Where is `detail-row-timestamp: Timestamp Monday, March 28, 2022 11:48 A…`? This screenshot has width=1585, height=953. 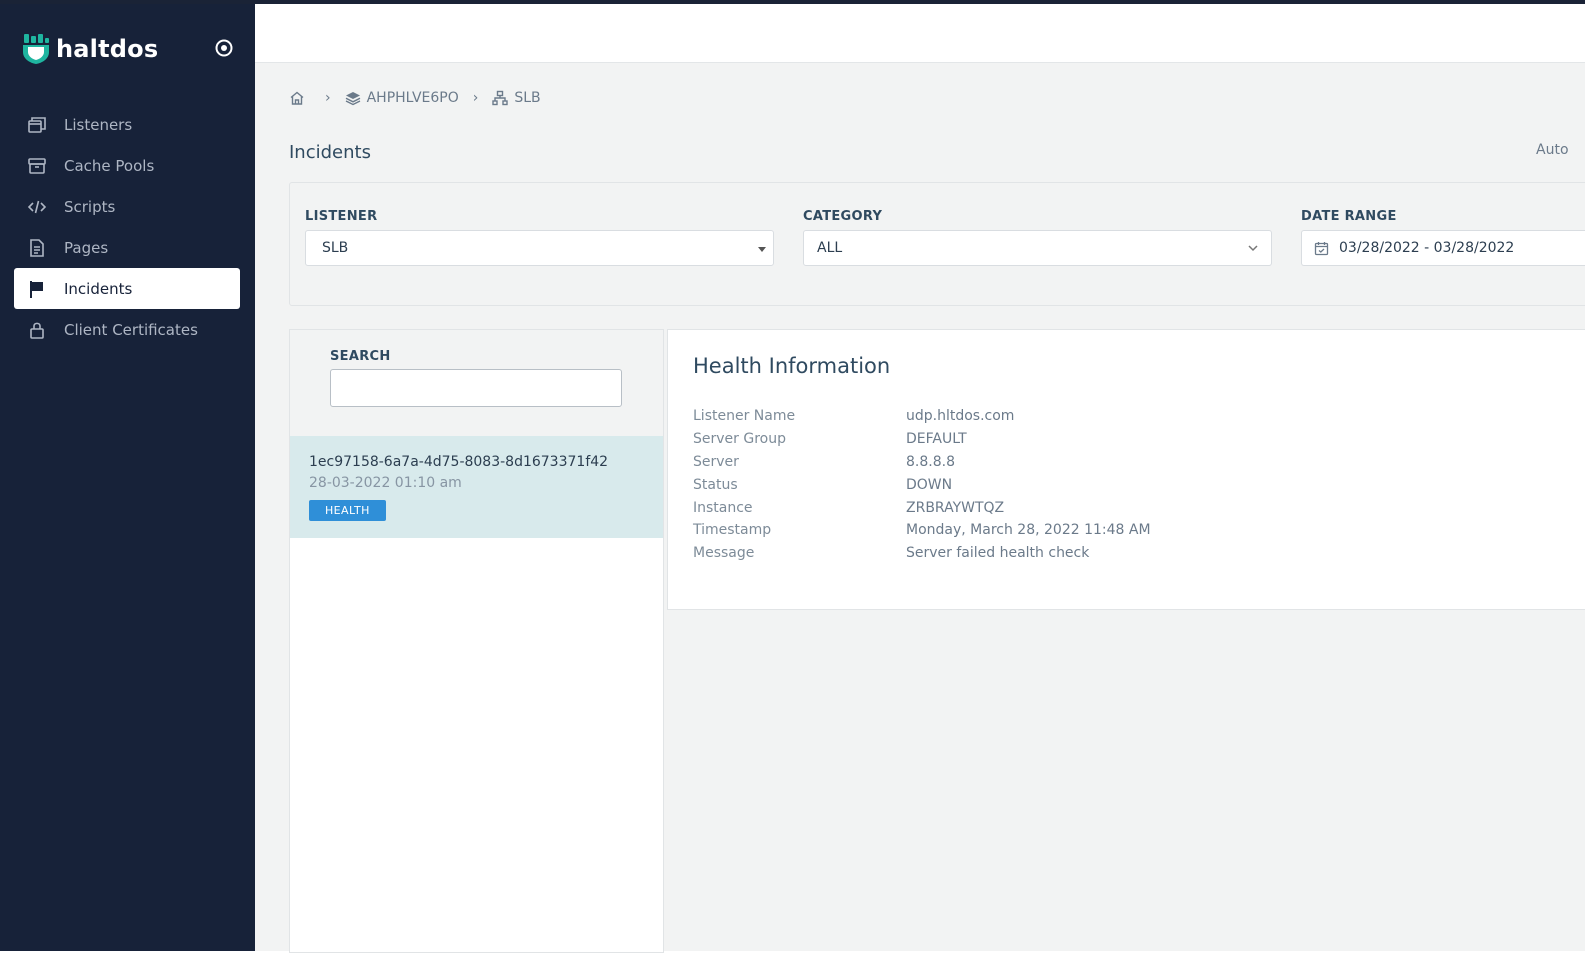 detail-row-timestamp: Timestamp Monday, March 28, 2022 11:48 A… is located at coordinates (922, 530).